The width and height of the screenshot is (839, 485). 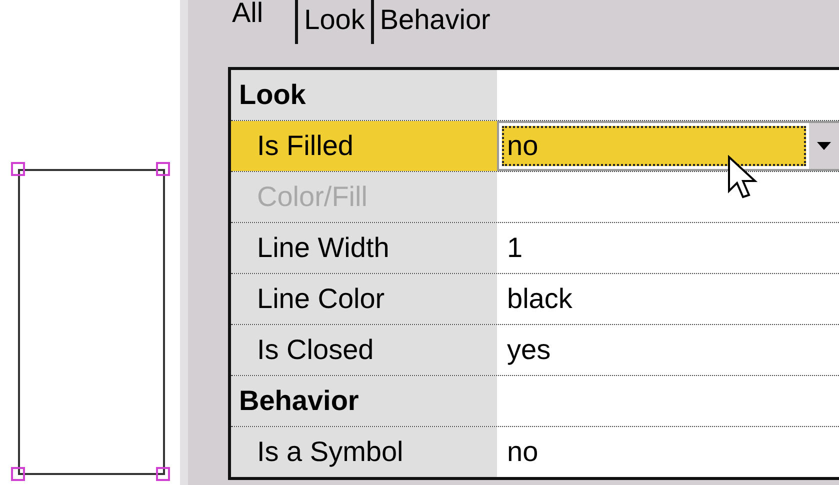 I want to click on property-value: 1, so click(x=668, y=248).